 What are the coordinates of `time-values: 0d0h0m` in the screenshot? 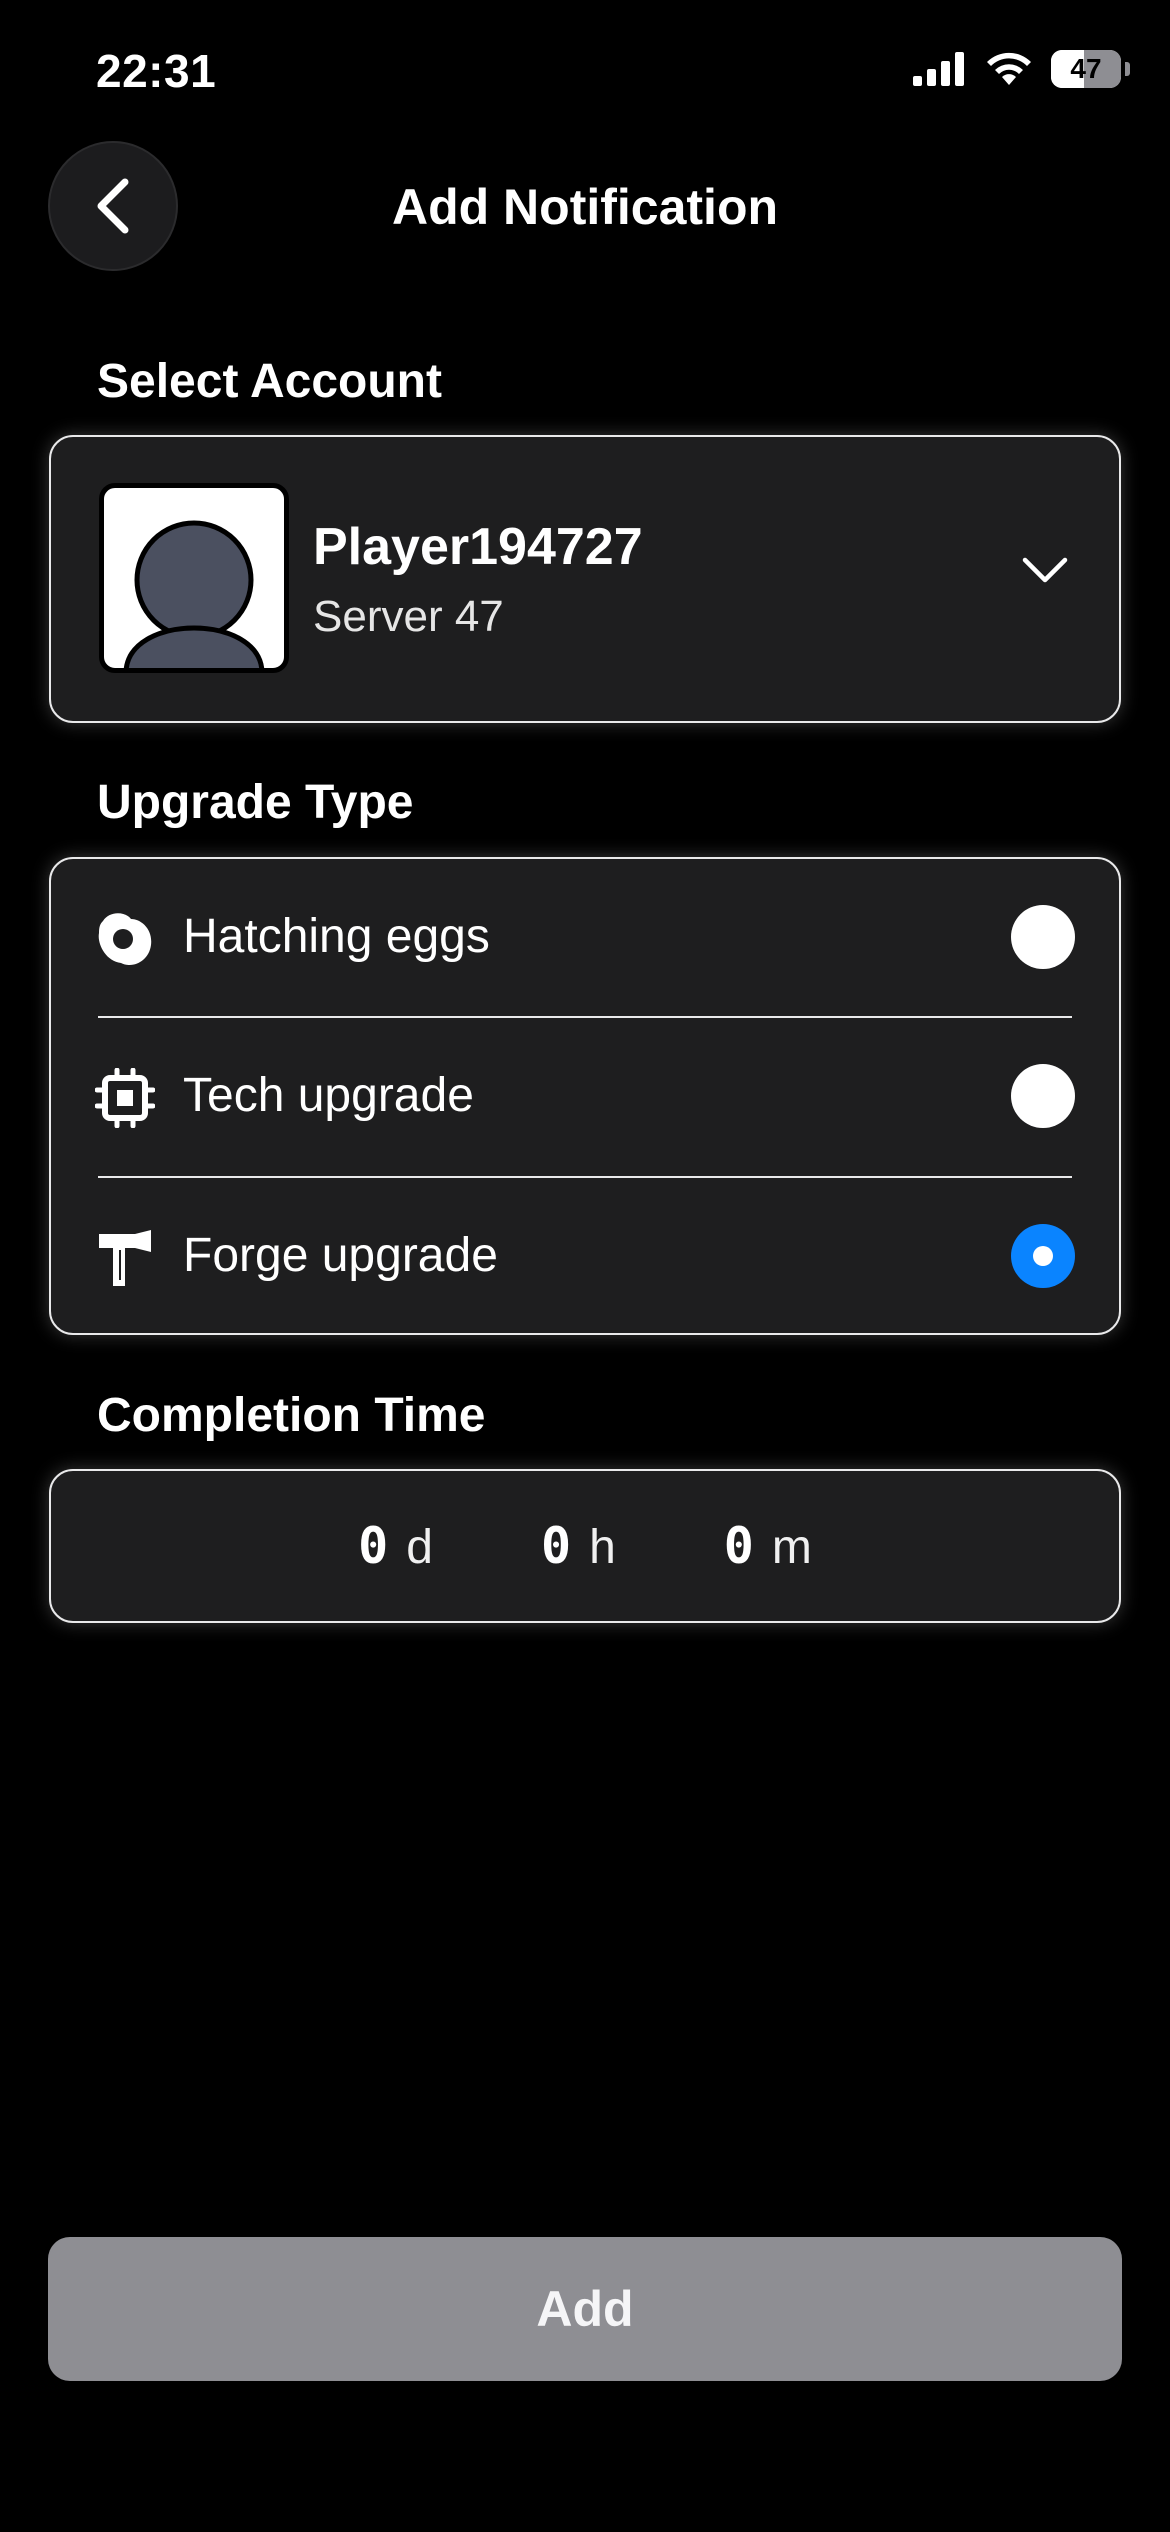 It's located at (585, 1546).